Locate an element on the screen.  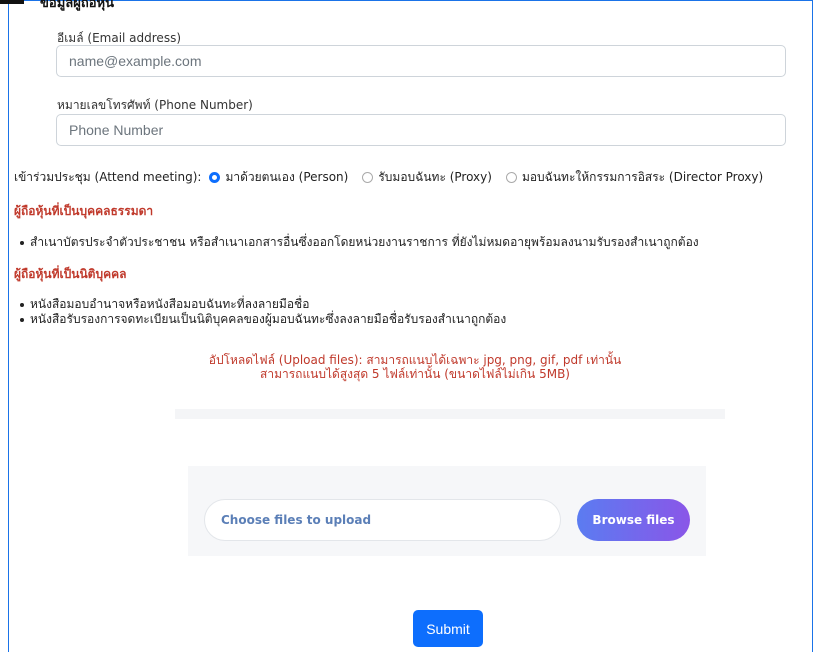
frame-right-border is located at coordinates (812, 326).